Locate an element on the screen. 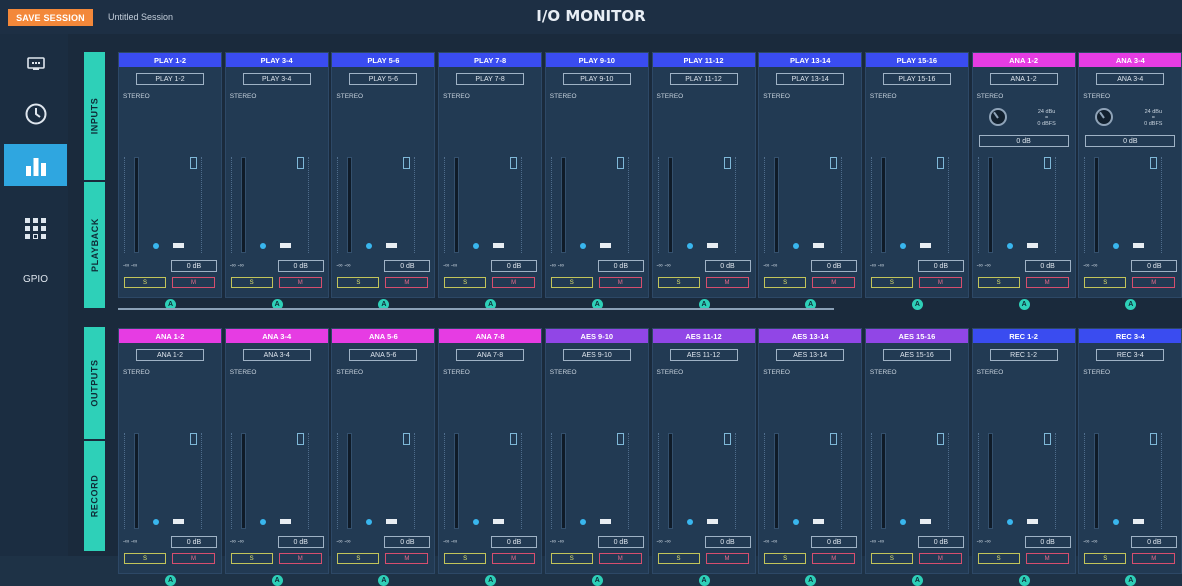 The height and width of the screenshot is (586, 1182). channel-name-field: PLAY 11-12 is located at coordinates (703, 79).